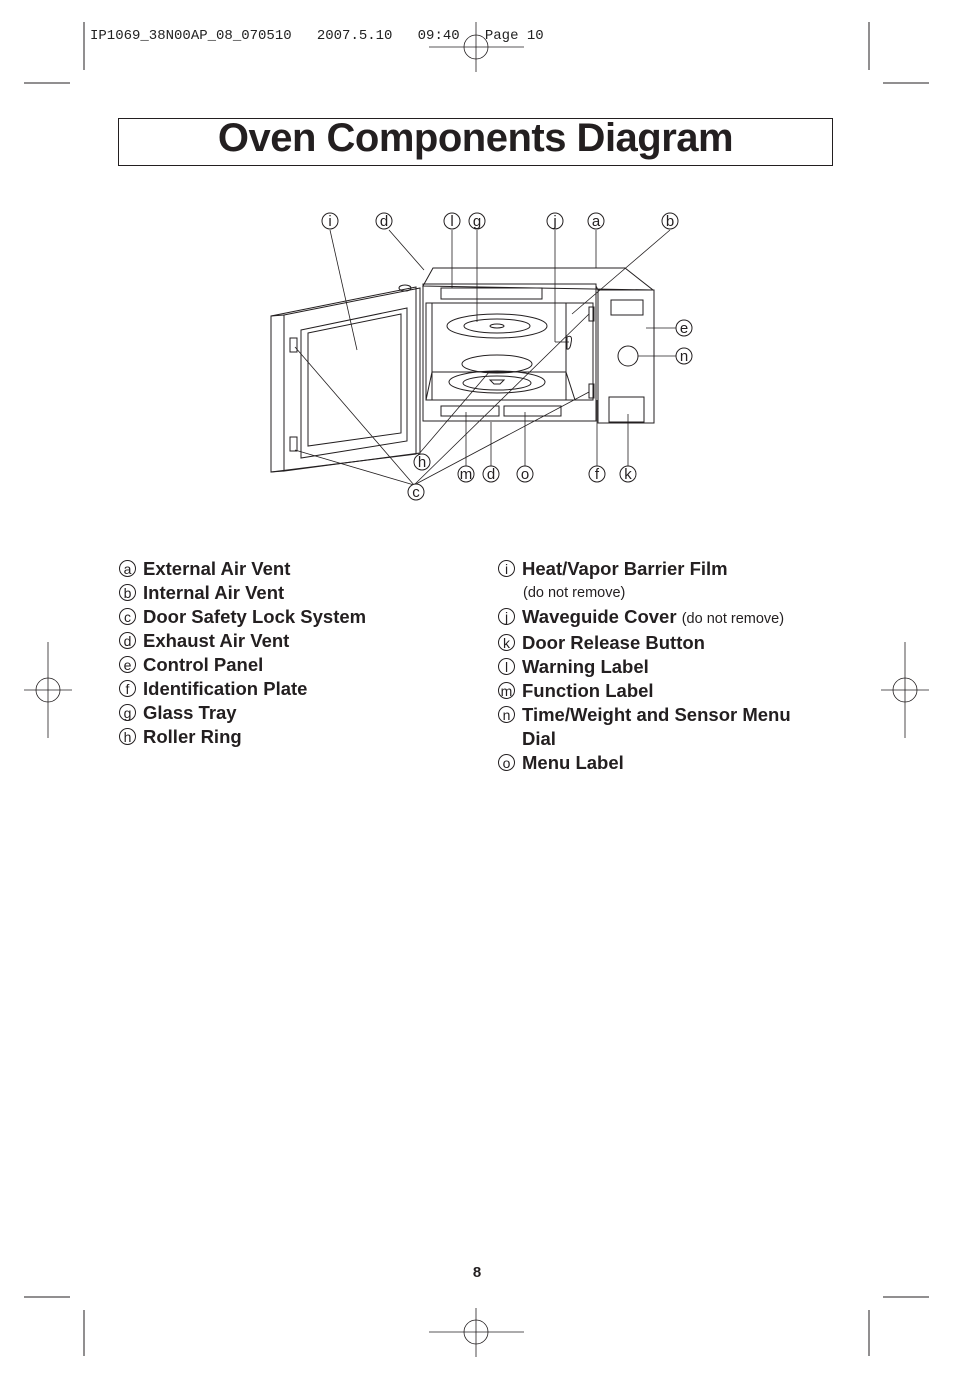 Image resolution: width=954 pixels, height=1383 pixels. Describe the element at coordinates (644, 643) in the screenshot. I see `legend-item-k: k Door Release Button` at that location.